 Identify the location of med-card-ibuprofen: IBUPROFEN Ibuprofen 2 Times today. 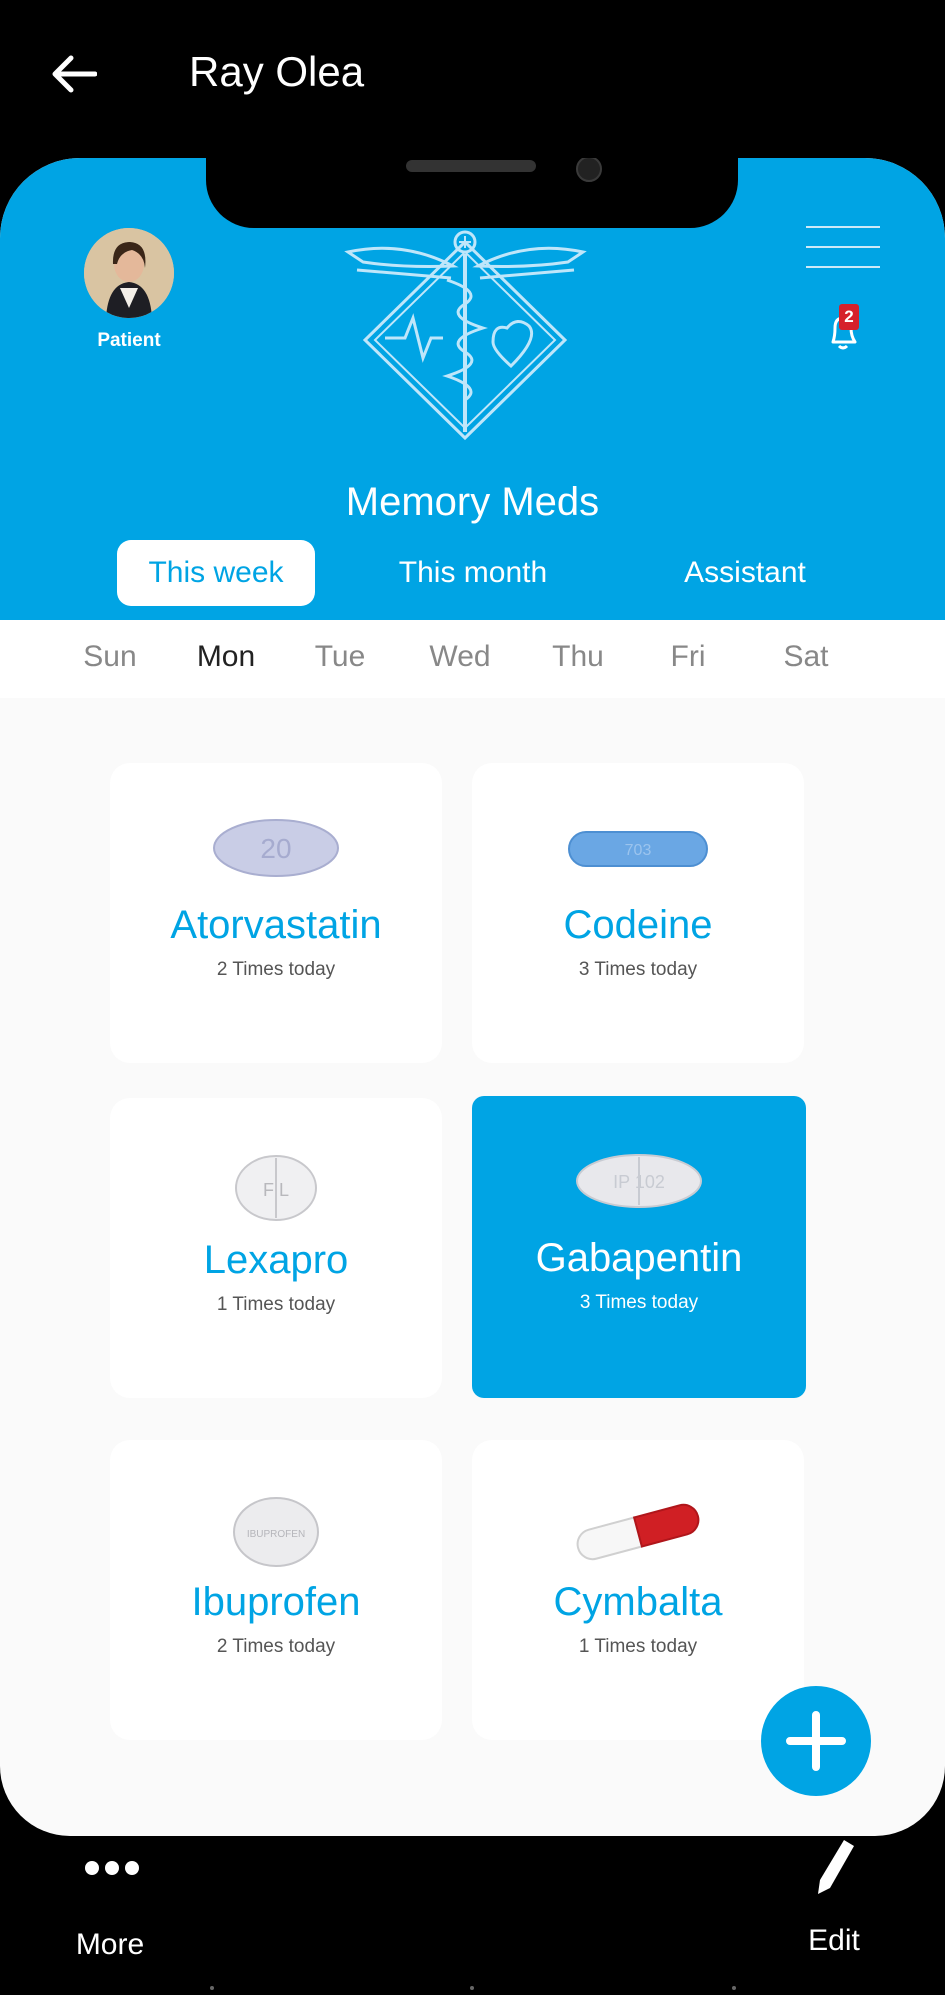
(276, 1590).